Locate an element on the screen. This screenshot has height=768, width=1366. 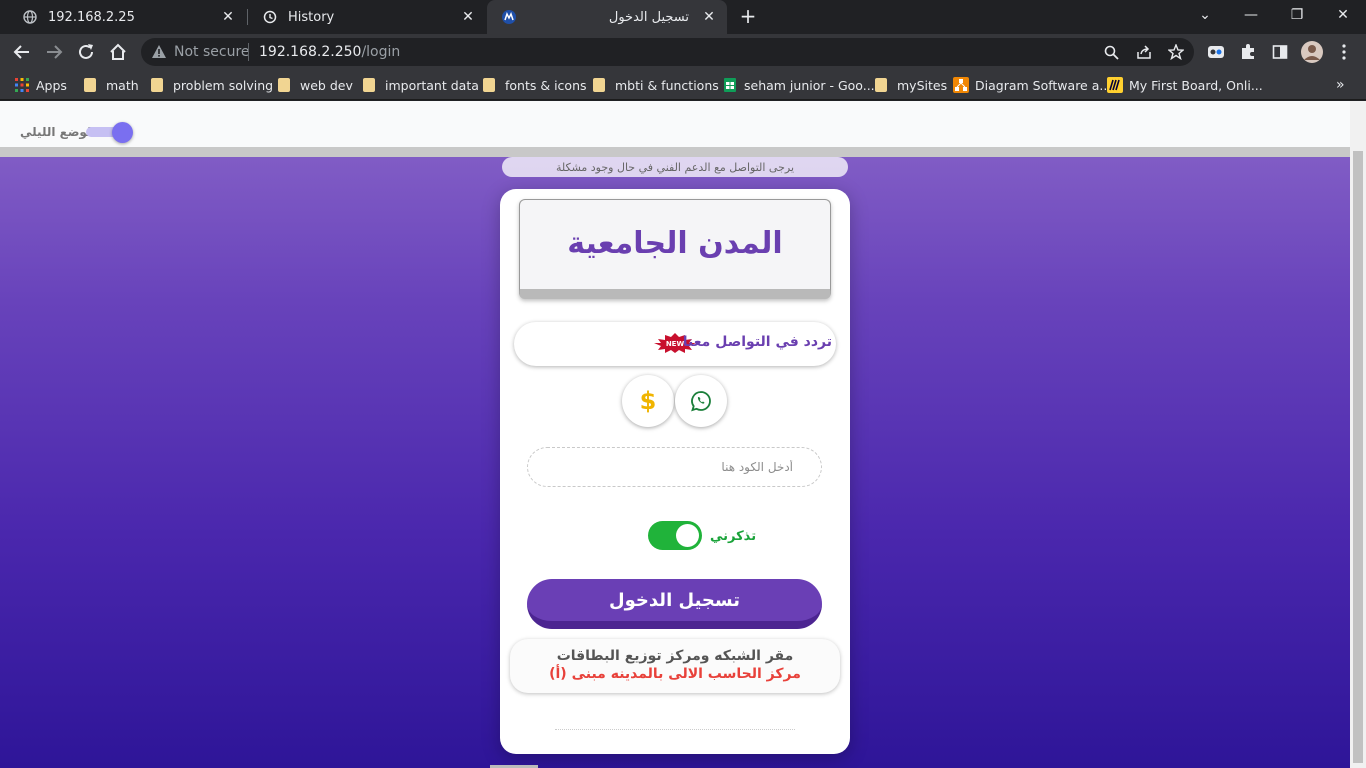
scrollbar-thumb is located at coordinates (1358, 457).